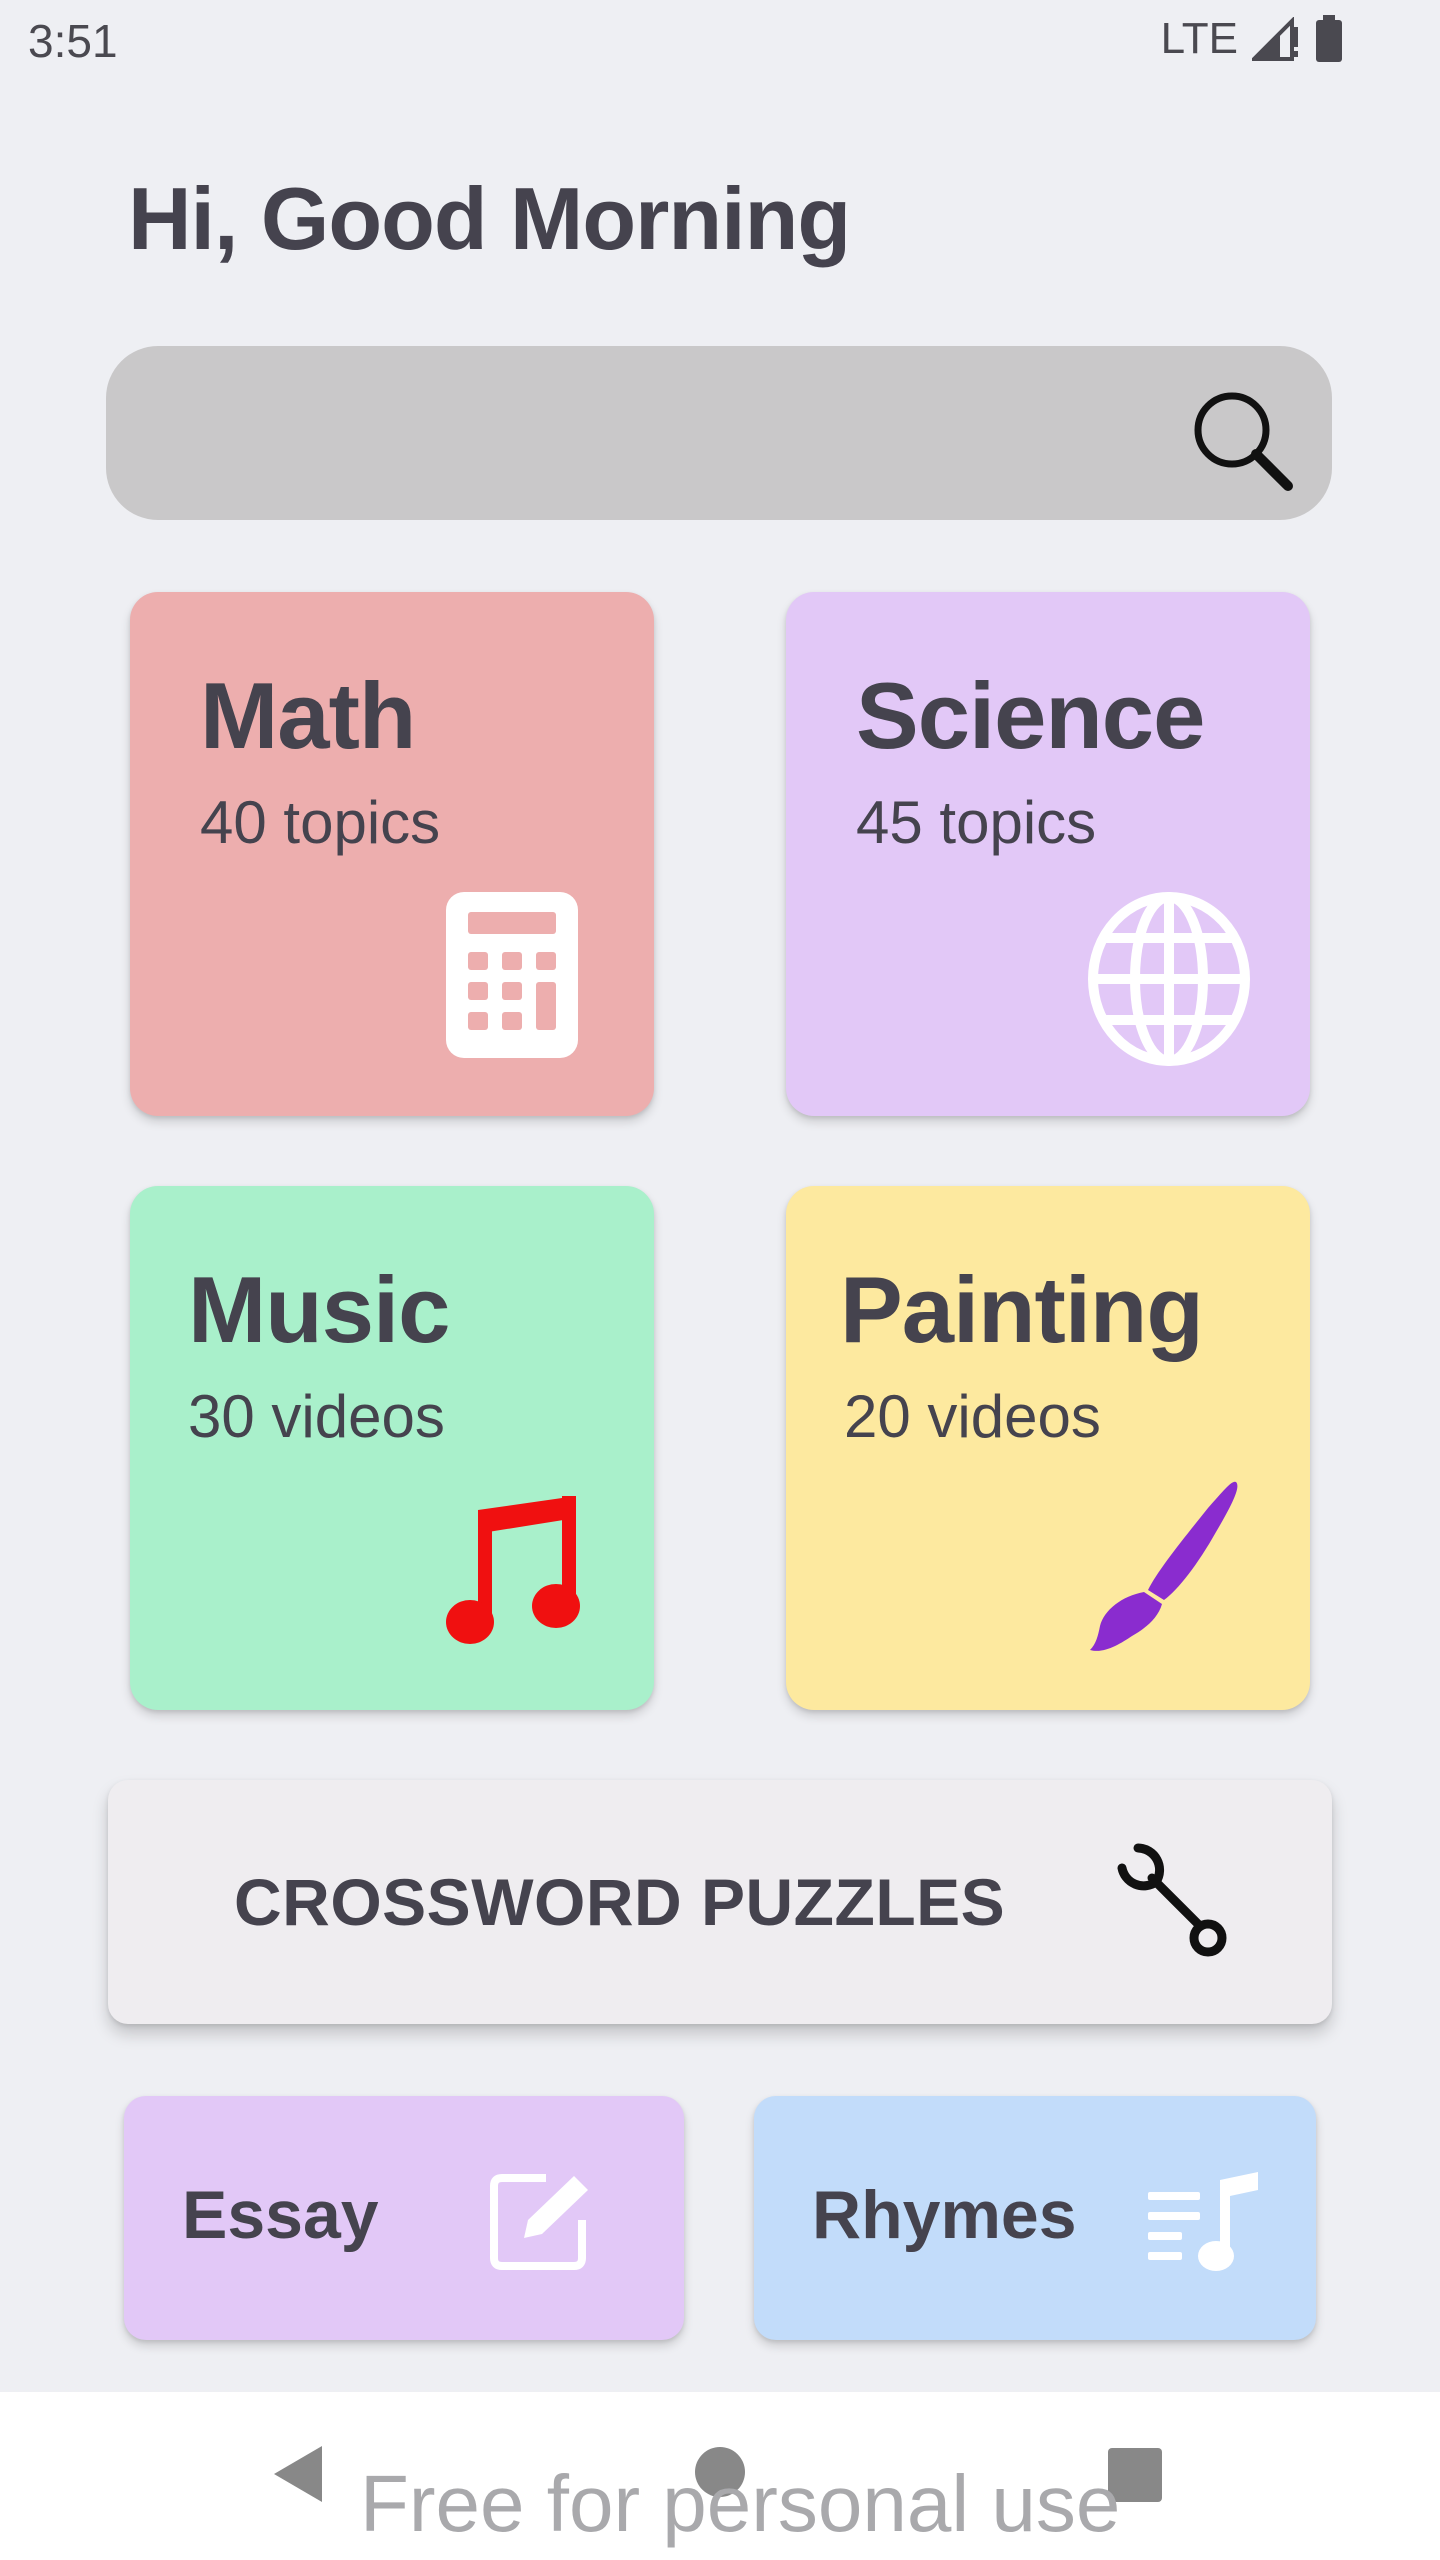 This screenshot has width=1440, height=2560. I want to click on card-painting: Painting 20 videos, so click(1048, 1448).